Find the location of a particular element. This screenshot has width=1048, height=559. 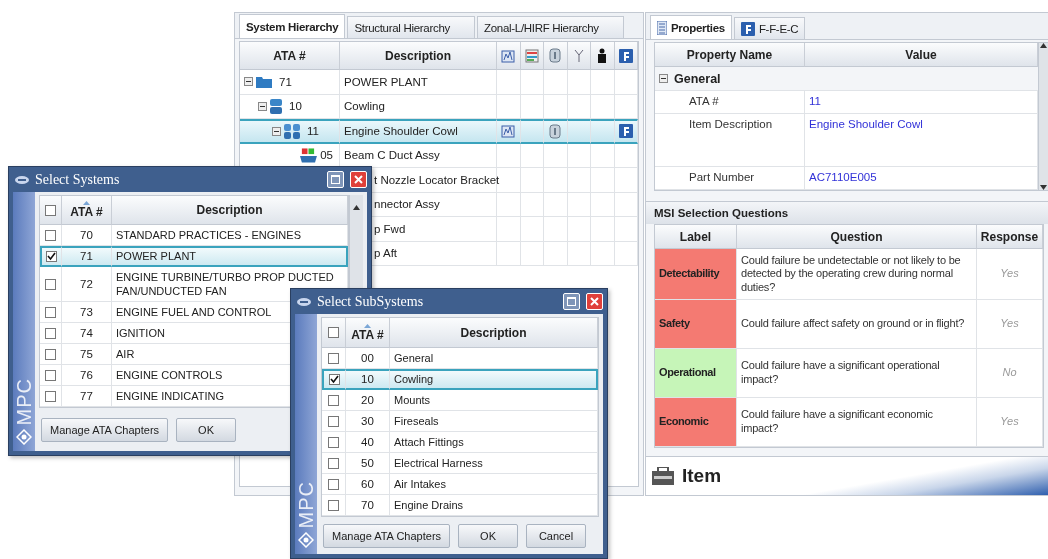

property-value: 11 is located at coordinates (815, 101).